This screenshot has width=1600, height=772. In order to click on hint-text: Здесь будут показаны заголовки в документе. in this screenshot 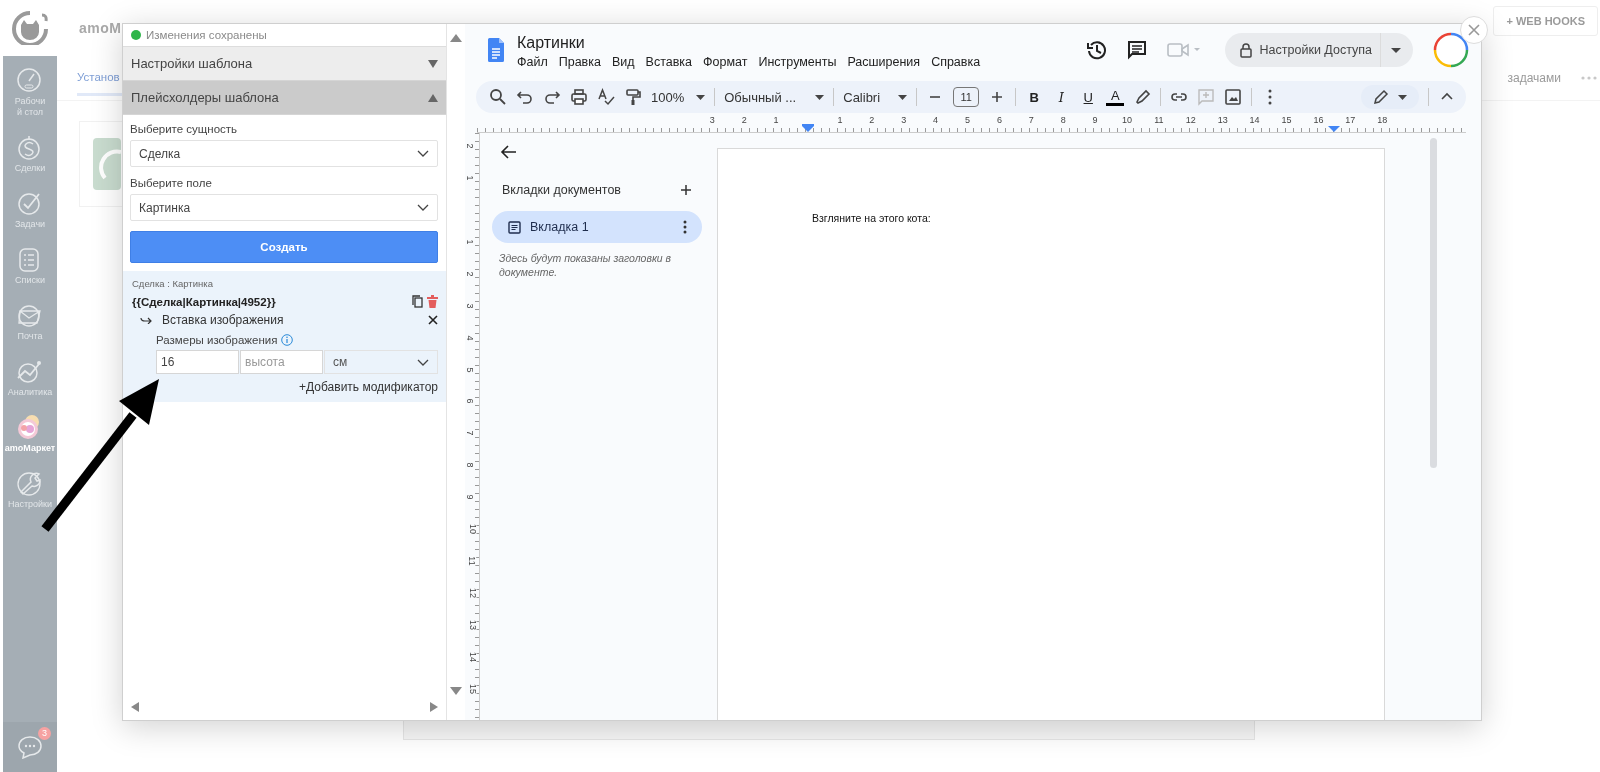, I will do `click(586, 265)`.